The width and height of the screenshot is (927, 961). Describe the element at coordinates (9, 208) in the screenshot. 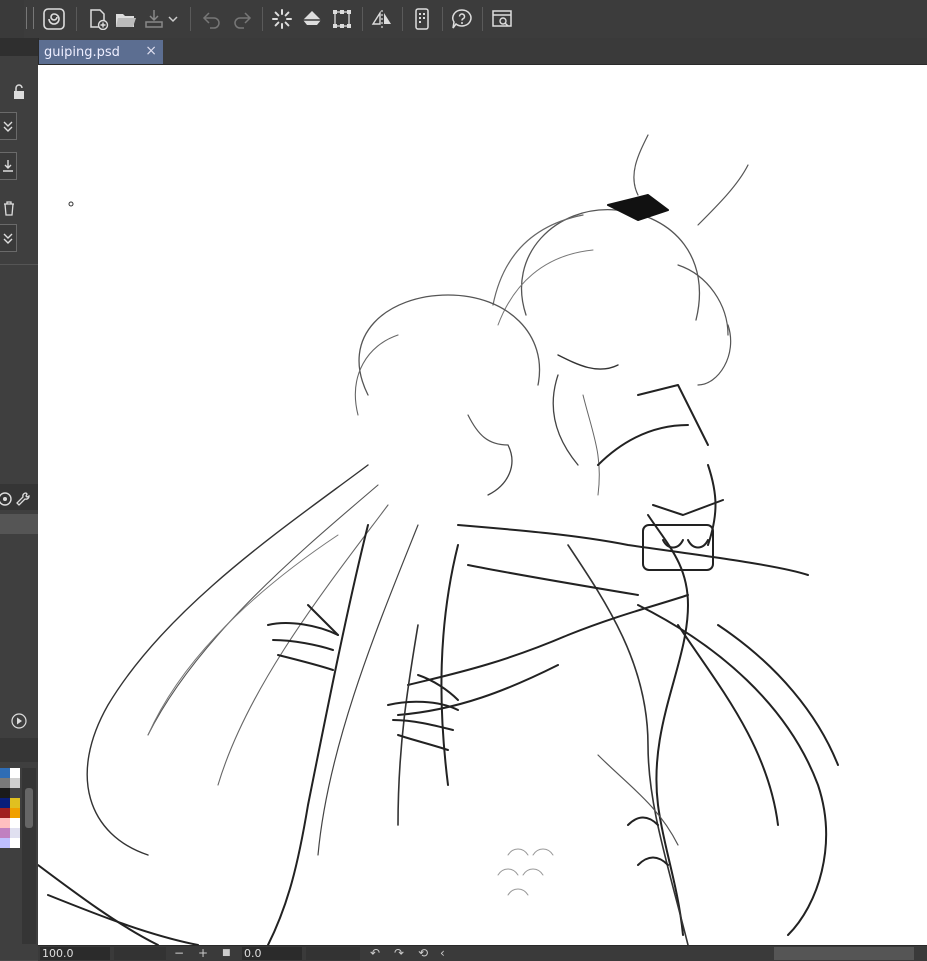

I see `trash-icon` at that location.